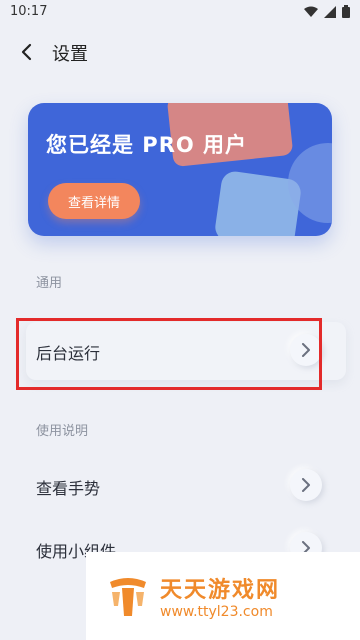 This screenshot has height=640, width=360. Describe the element at coordinates (180, 485) in the screenshot. I see `row-view-gestures: 查看手势` at that location.